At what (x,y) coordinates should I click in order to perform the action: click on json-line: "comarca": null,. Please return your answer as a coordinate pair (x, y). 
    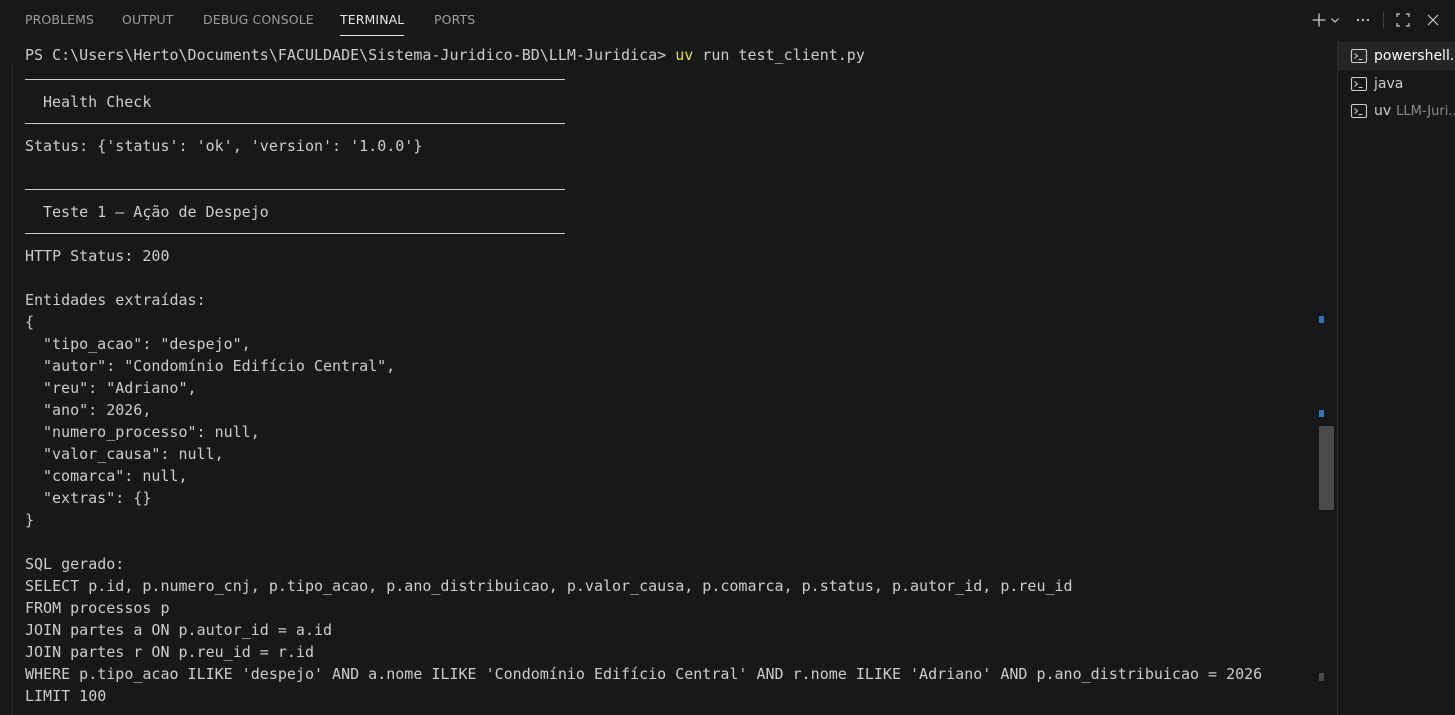
    Looking at the image, I should click on (115, 476).